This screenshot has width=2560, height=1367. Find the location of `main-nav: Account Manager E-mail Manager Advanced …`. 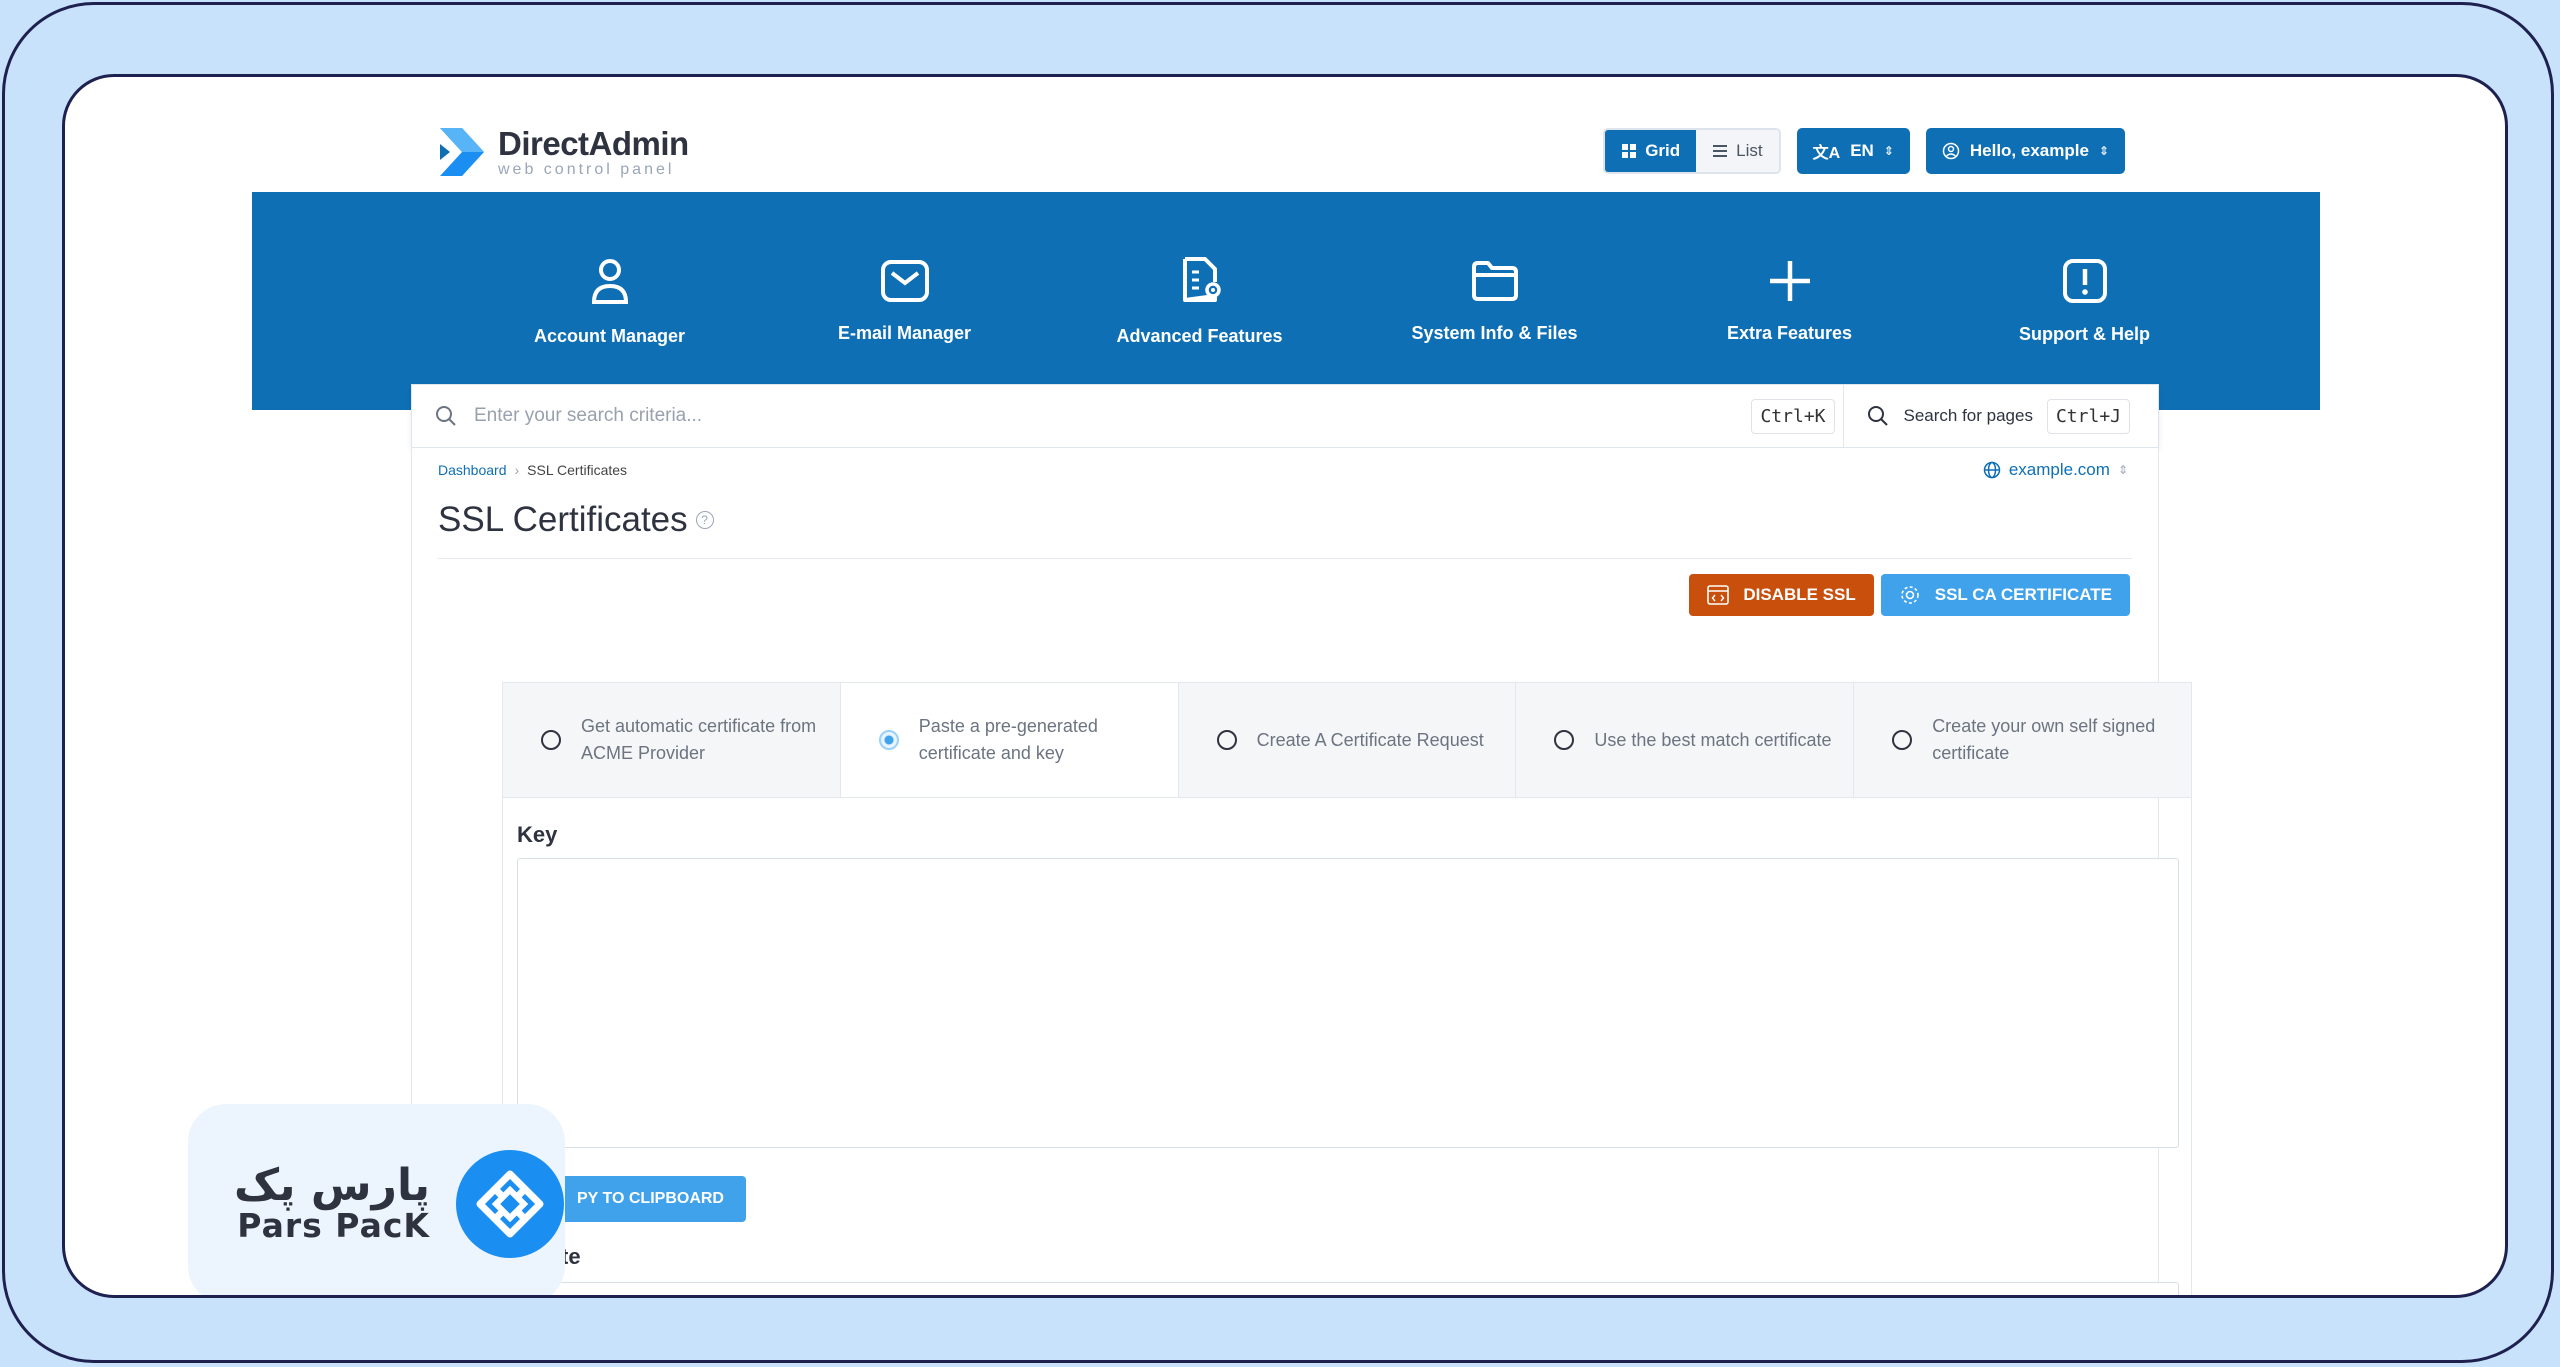

main-nav: Account Manager E-mail Manager Advanced … is located at coordinates (1347, 301).